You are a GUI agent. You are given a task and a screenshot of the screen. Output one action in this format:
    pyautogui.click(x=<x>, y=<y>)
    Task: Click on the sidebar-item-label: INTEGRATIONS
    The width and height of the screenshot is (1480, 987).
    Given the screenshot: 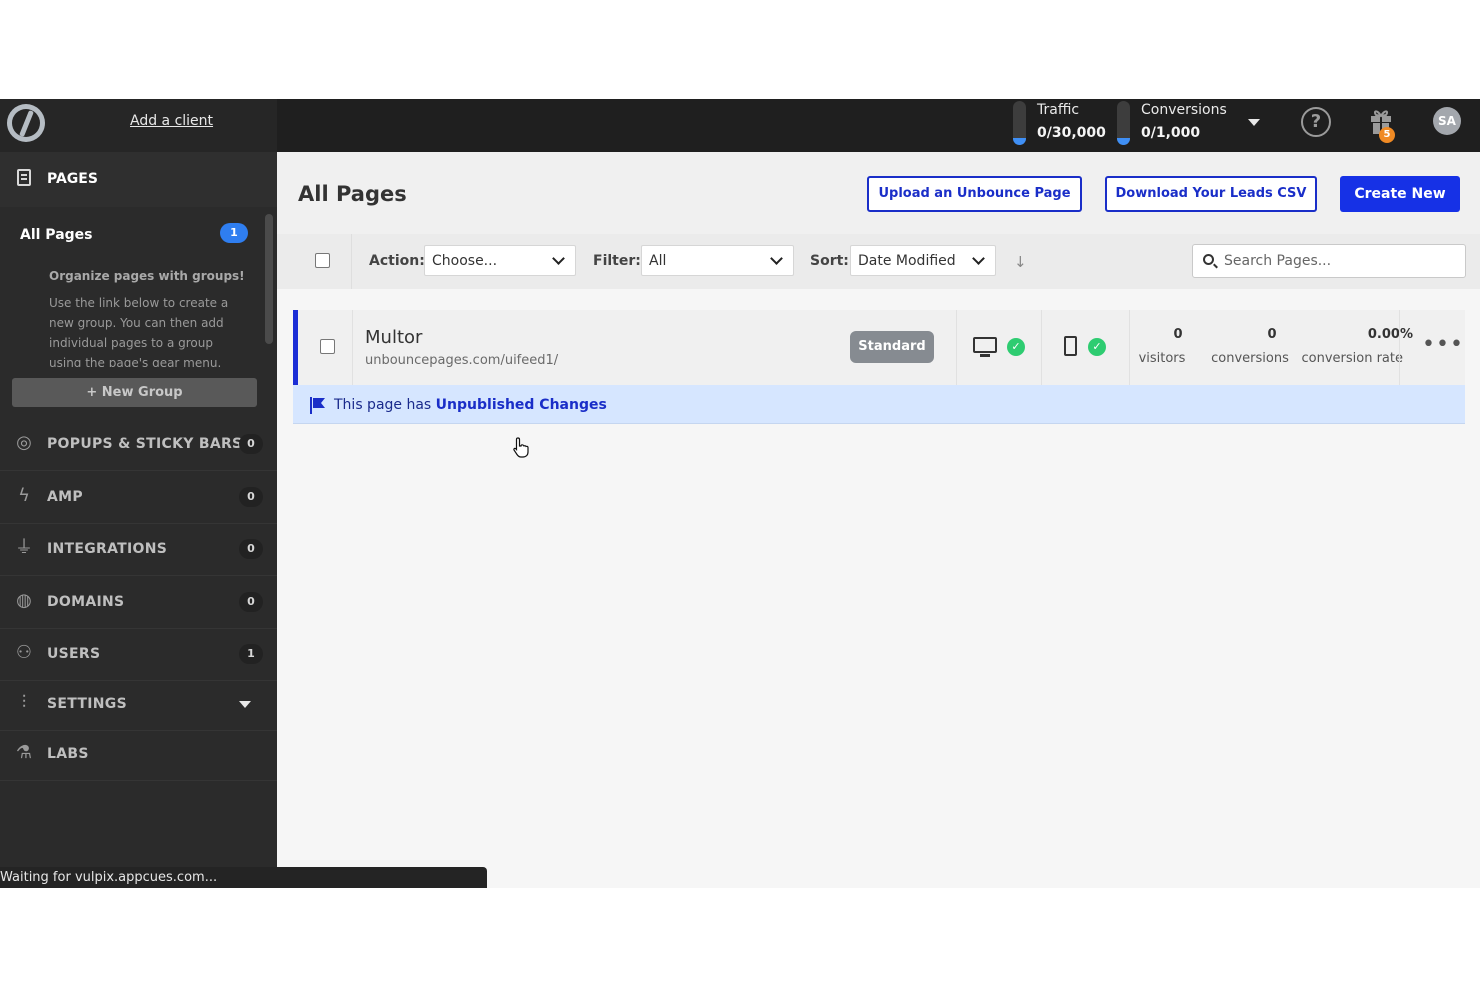 What is the action you would take?
    pyautogui.click(x=107, y=549)
    